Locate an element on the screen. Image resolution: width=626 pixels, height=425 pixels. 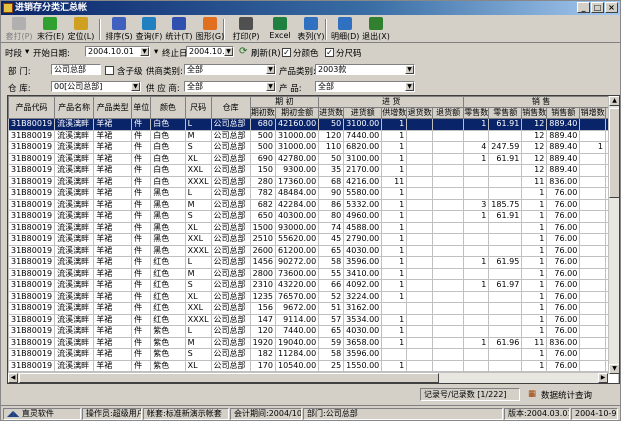
dept-field: 公司总部 is located at coordinates (76, 69).